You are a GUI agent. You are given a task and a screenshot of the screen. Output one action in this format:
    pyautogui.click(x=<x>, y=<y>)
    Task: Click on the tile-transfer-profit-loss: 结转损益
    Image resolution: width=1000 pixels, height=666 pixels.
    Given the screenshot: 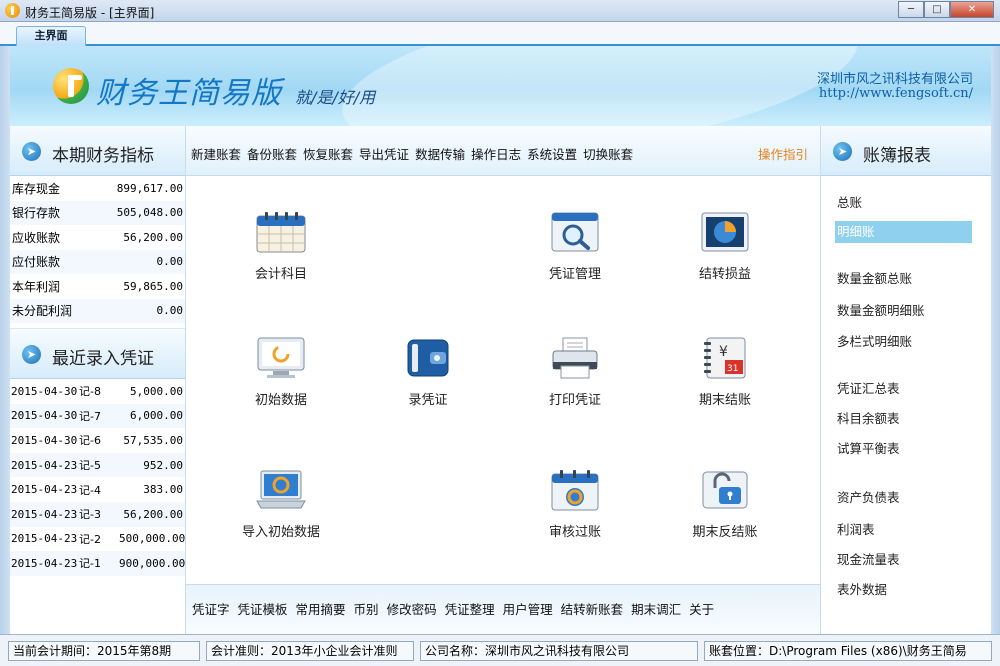 What is the action you would take?
    pyautogui.click(x=725, y=246)
    